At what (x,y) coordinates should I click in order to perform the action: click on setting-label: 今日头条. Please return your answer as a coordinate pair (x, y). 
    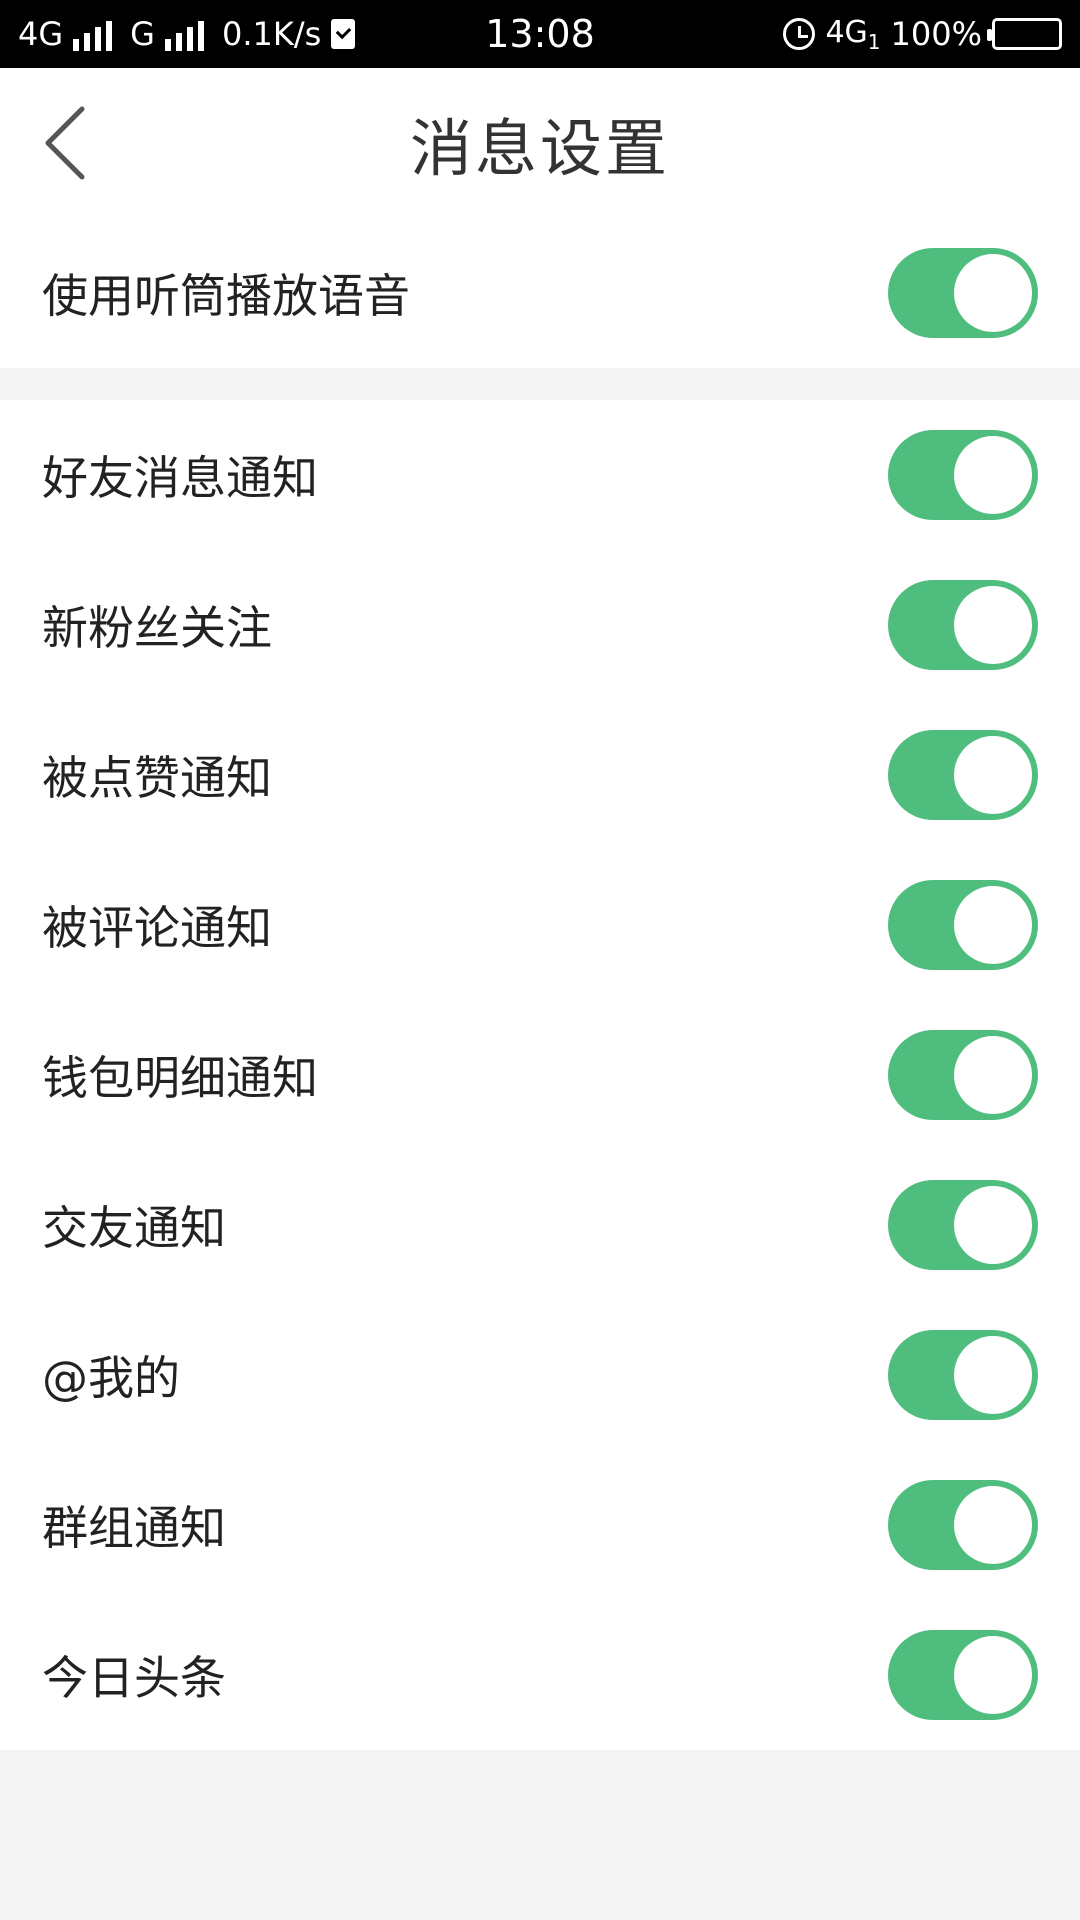
    Looking at the image, I should click on (134, 1678).